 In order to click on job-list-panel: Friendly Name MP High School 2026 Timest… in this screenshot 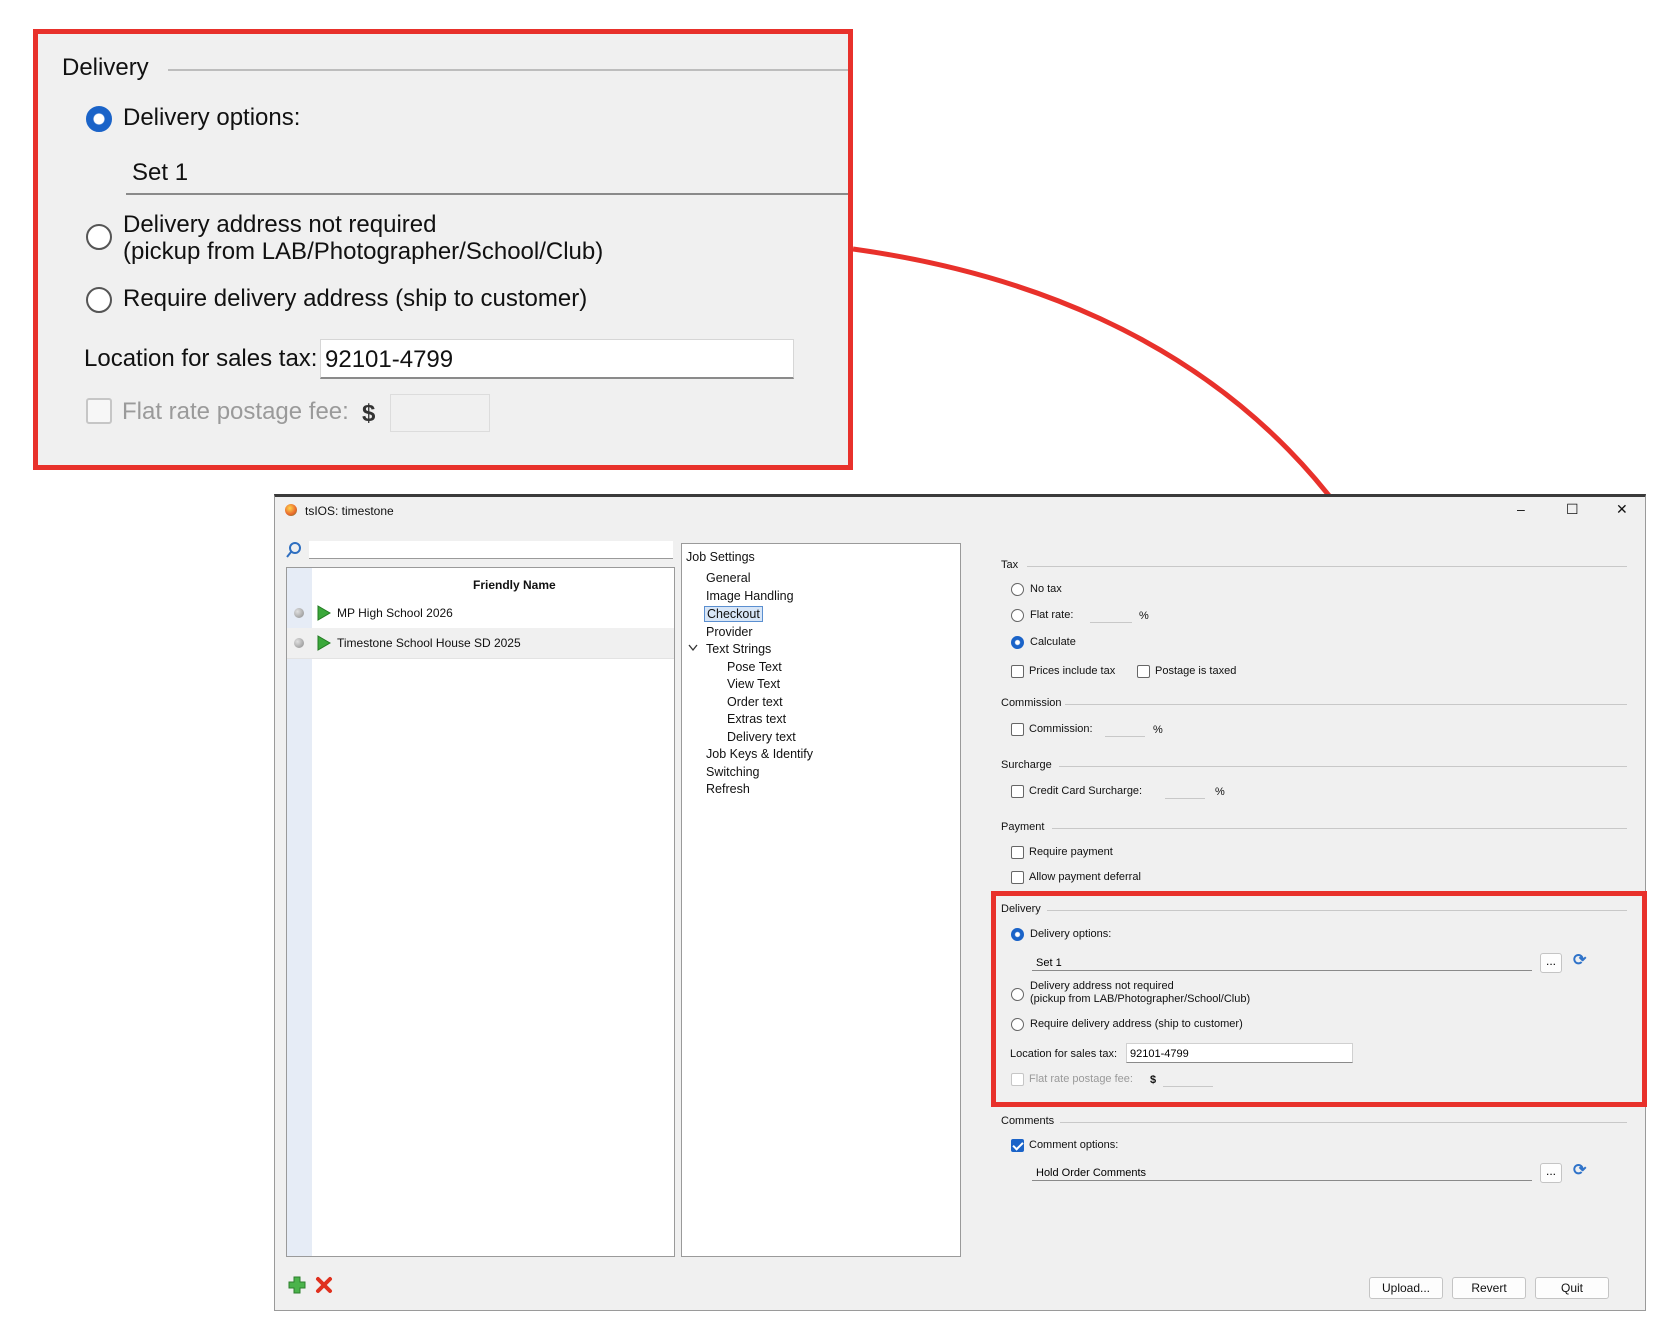, I will do `click(480, 912)`.